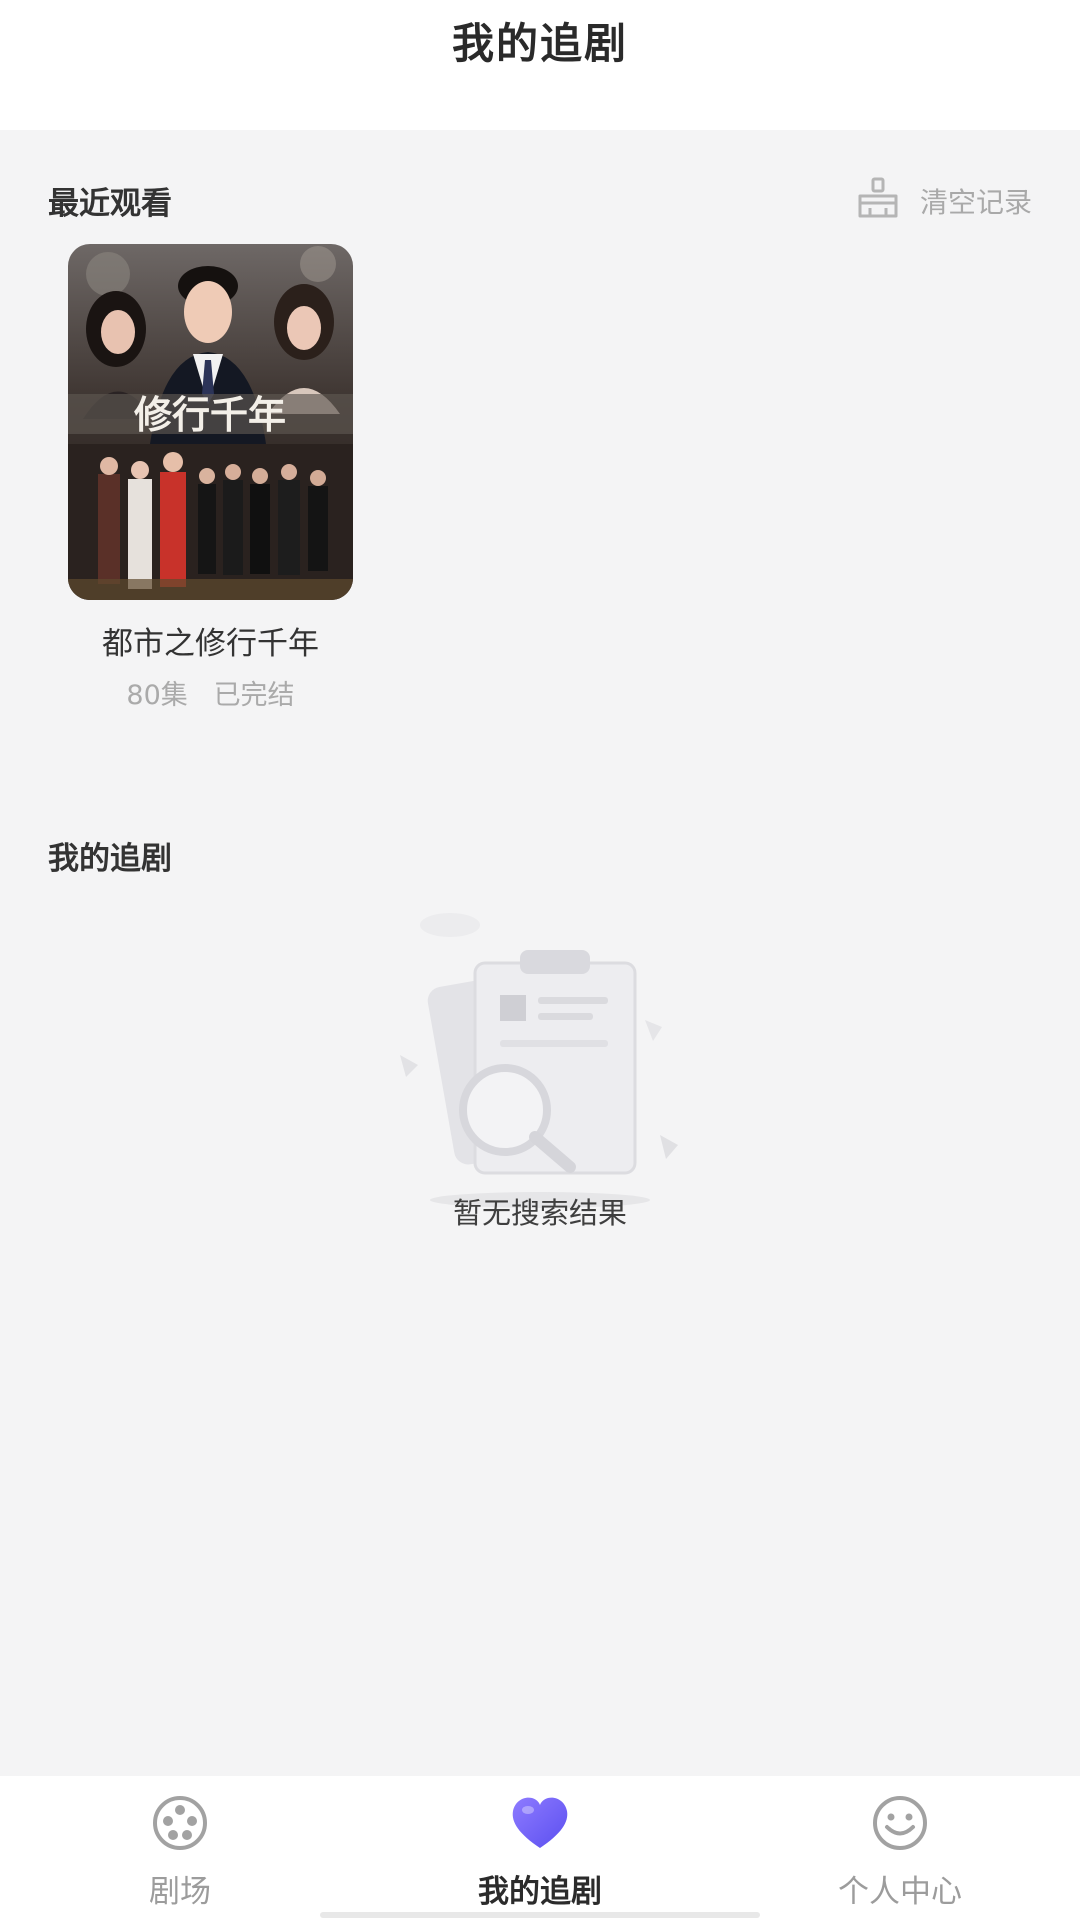 This screenshot has height=1920, width=1080. I want to click on drama-meta: 80集 已完结, so click(210, 692).